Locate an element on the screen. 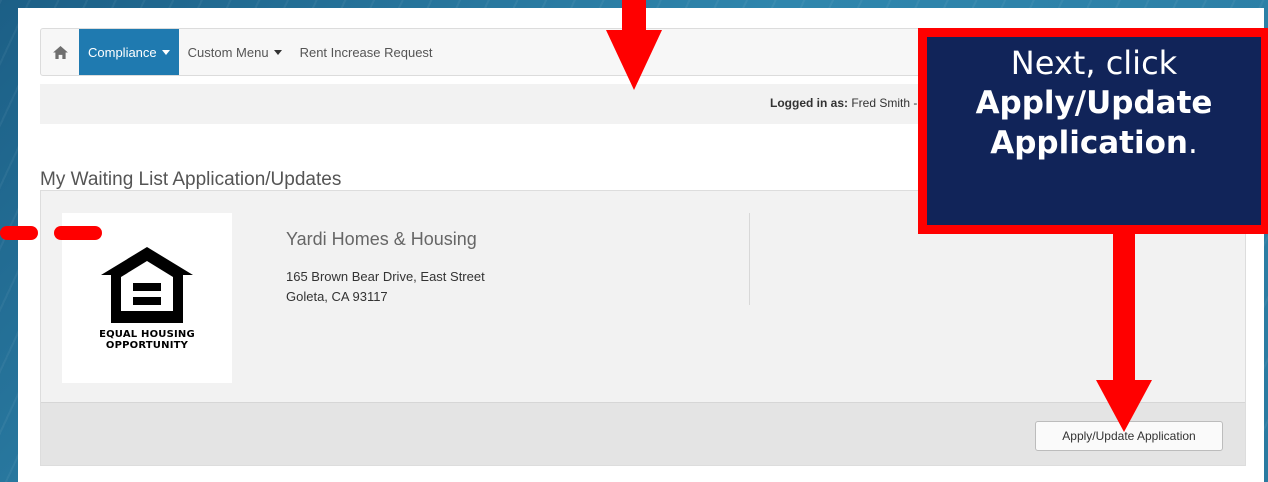 The height and width of the screenshot is (482, 1268). nav-rent-increase-label: Rent Increase Request is located at coordinates (366, 52).